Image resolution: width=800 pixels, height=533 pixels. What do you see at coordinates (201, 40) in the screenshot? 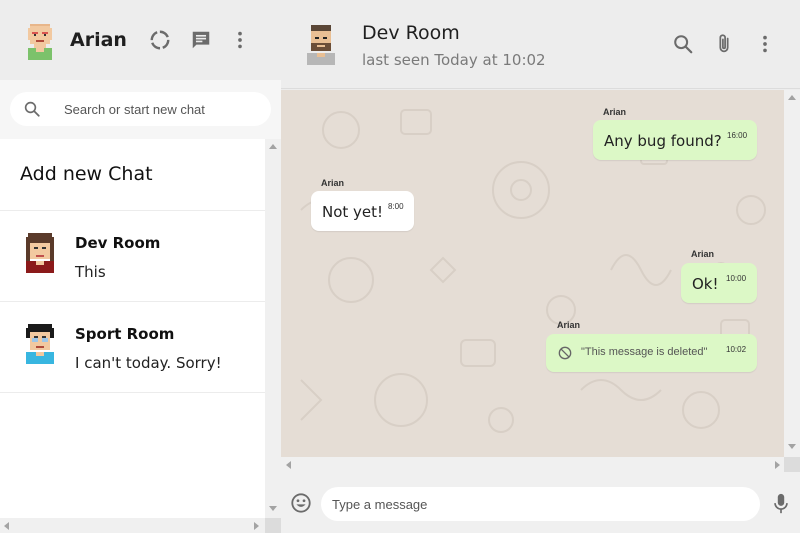
I see `new-chat-icon` at bounding box center [201, 40].